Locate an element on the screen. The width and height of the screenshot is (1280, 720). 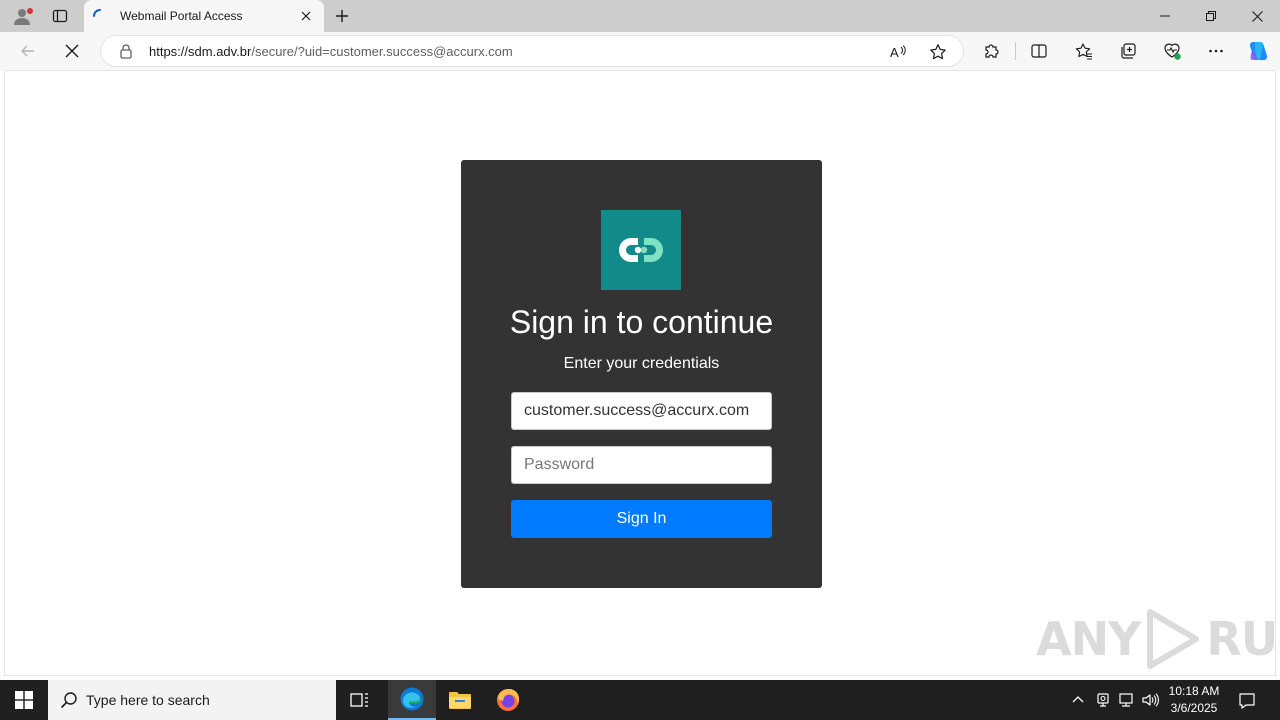
svg-text: A is located at coordinates (894, 52).